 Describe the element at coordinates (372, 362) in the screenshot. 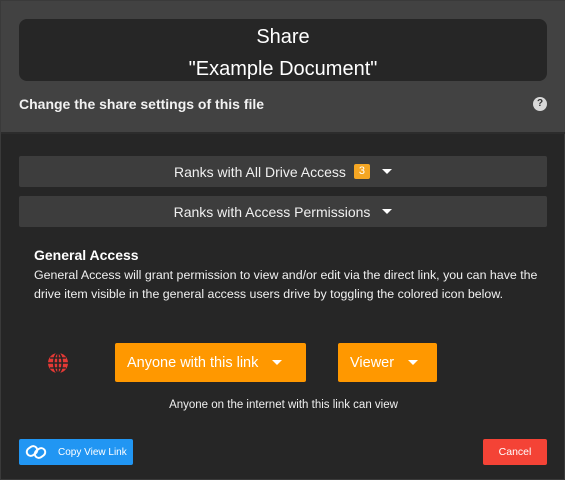

I see `access-role-value: Viewer` at that location.